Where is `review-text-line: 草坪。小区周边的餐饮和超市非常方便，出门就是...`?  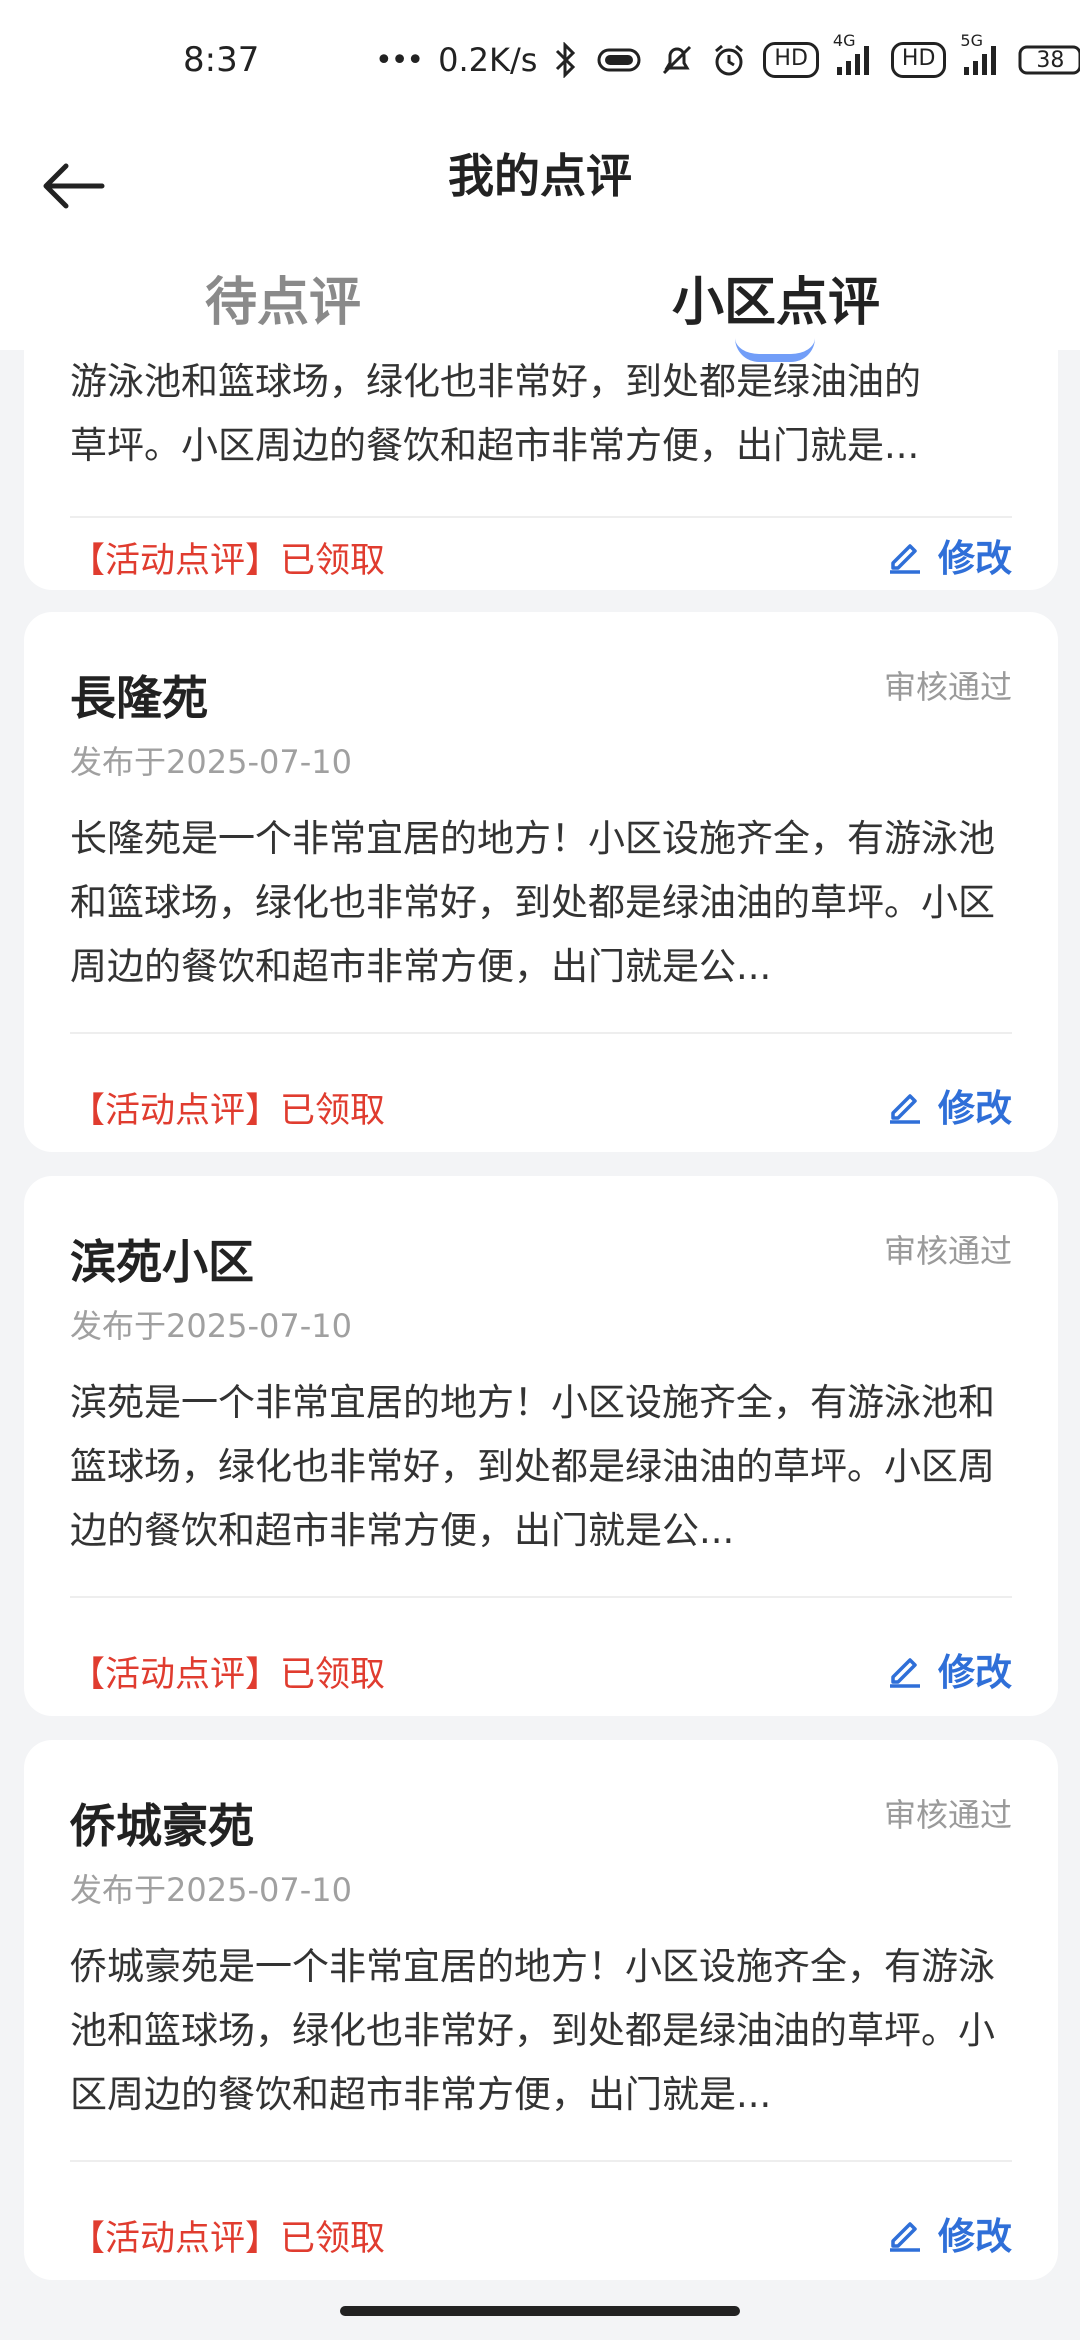 review-text-line: 草坪。小区周边的餐饮和超市非常方便，出门就是... is located at coordinates (495, 445).